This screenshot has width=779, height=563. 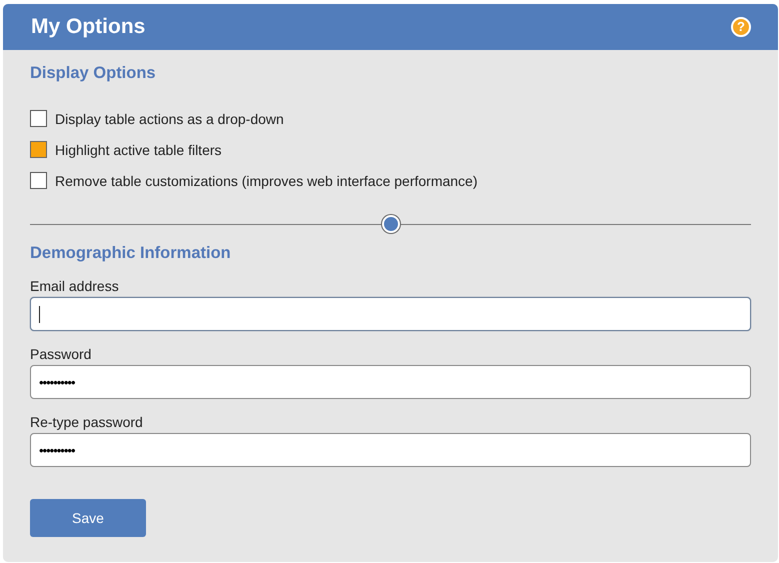 I want to click on text-cursor, so click(x=39, y=314).